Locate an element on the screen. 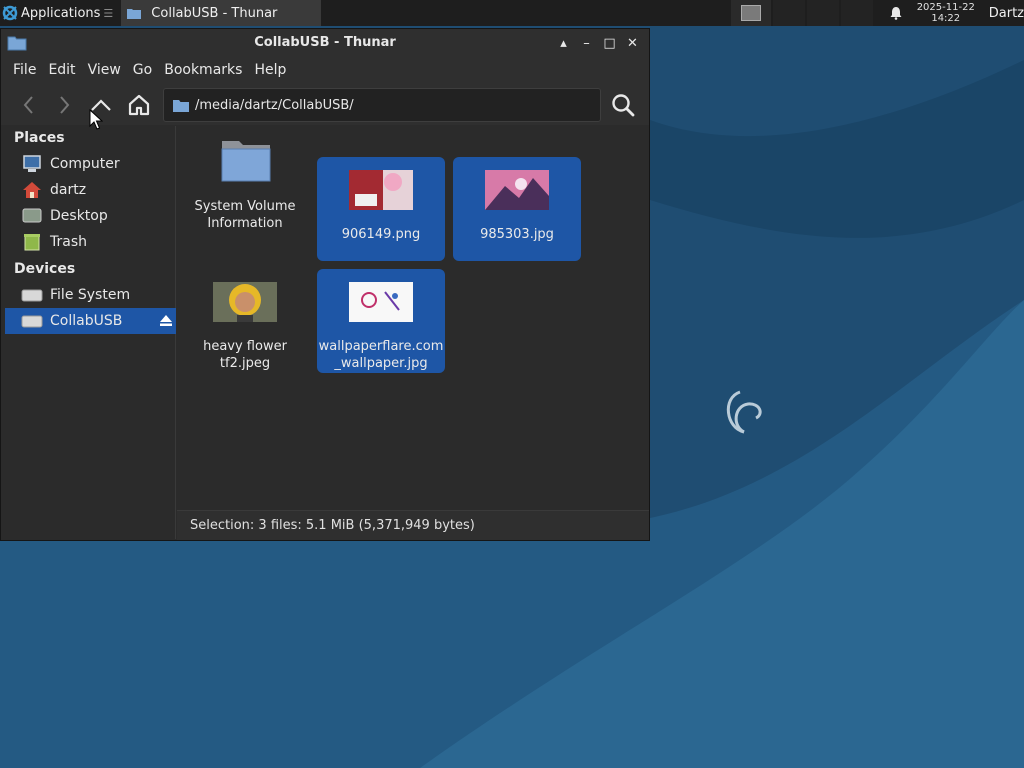 This screenshot has width=1024, height=768. clock: 2025-11-22 14:22 is located at coordinates (946, 13).